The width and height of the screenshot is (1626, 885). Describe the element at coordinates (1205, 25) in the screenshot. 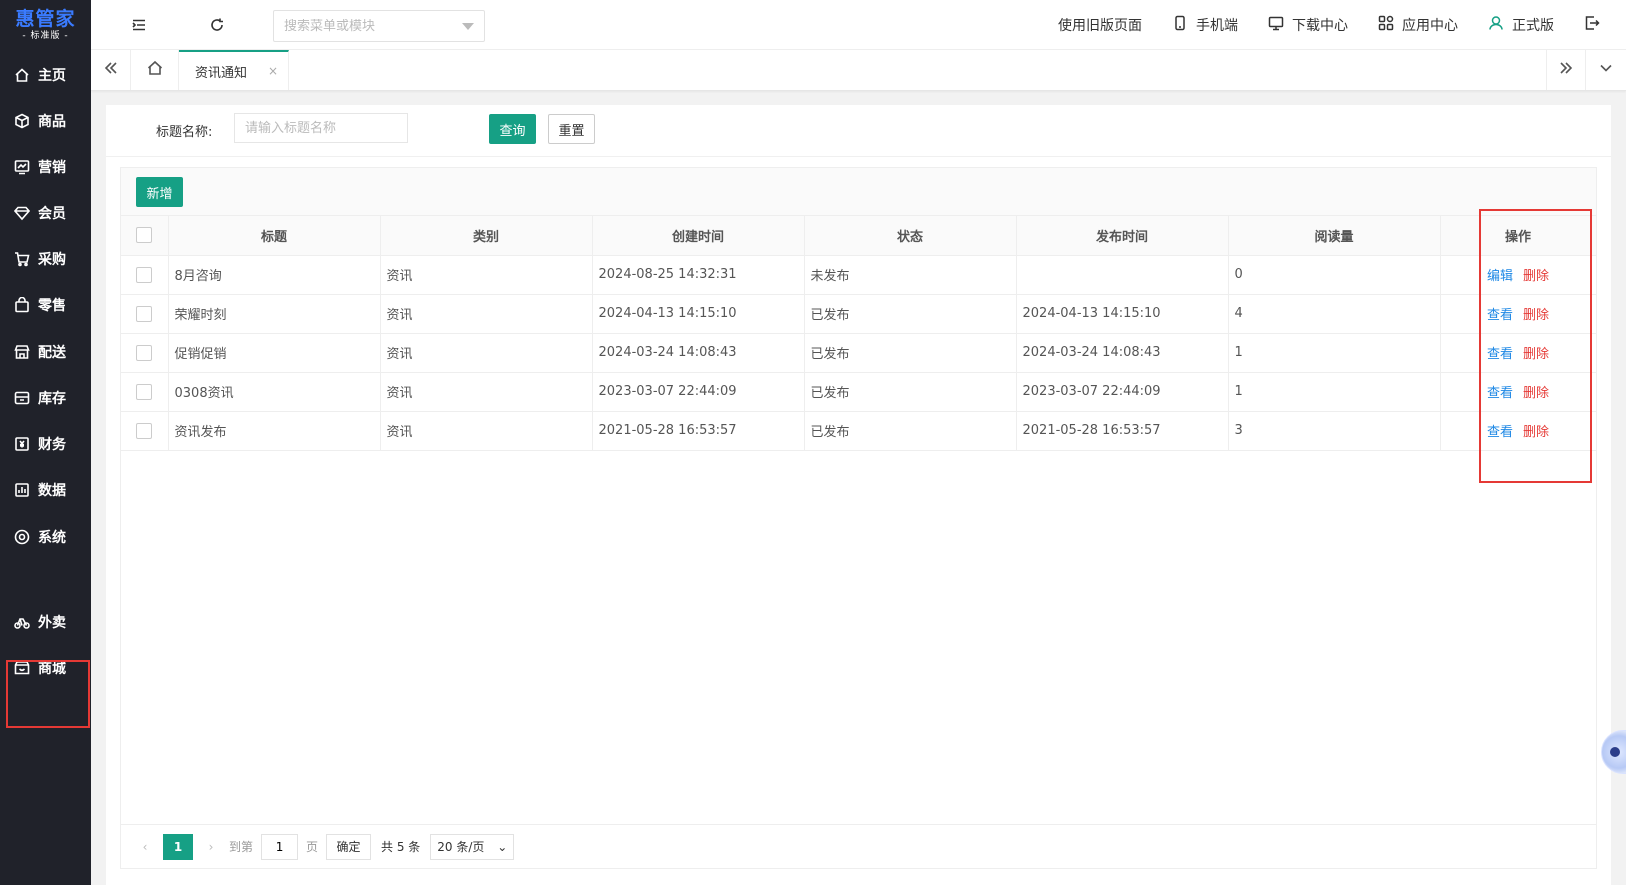

I see `mobile-link: 手机端` at that location.